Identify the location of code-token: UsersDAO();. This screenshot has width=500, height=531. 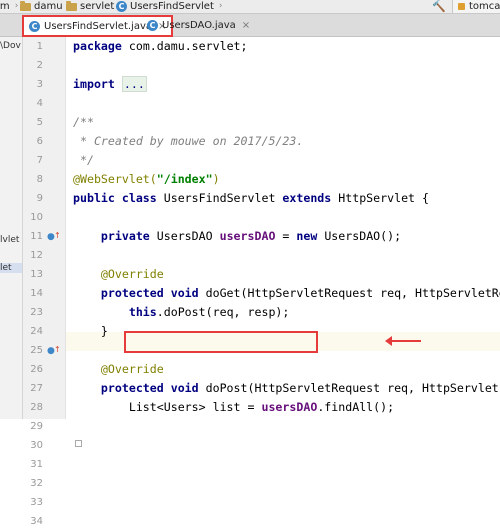
(359, 236).